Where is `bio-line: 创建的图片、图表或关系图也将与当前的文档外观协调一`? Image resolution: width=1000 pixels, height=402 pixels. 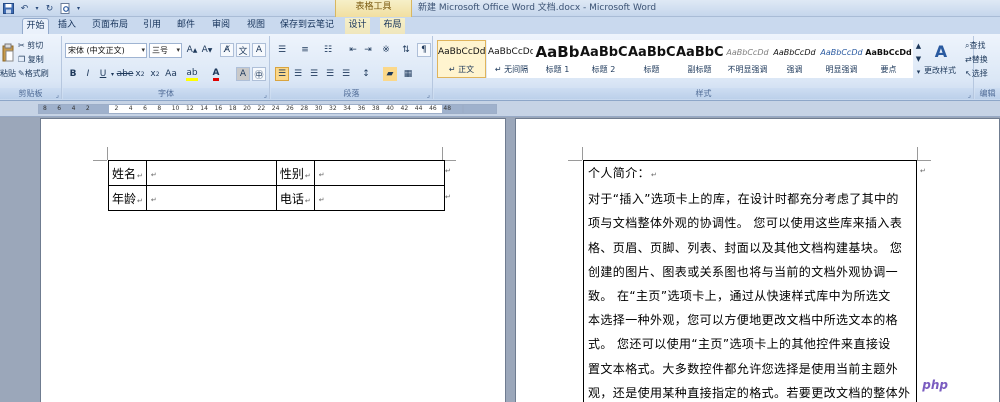 bio-line: 创建的图片、图表或关系图也将与当前的文档外观协调一 is located at coordinates (743, 271).